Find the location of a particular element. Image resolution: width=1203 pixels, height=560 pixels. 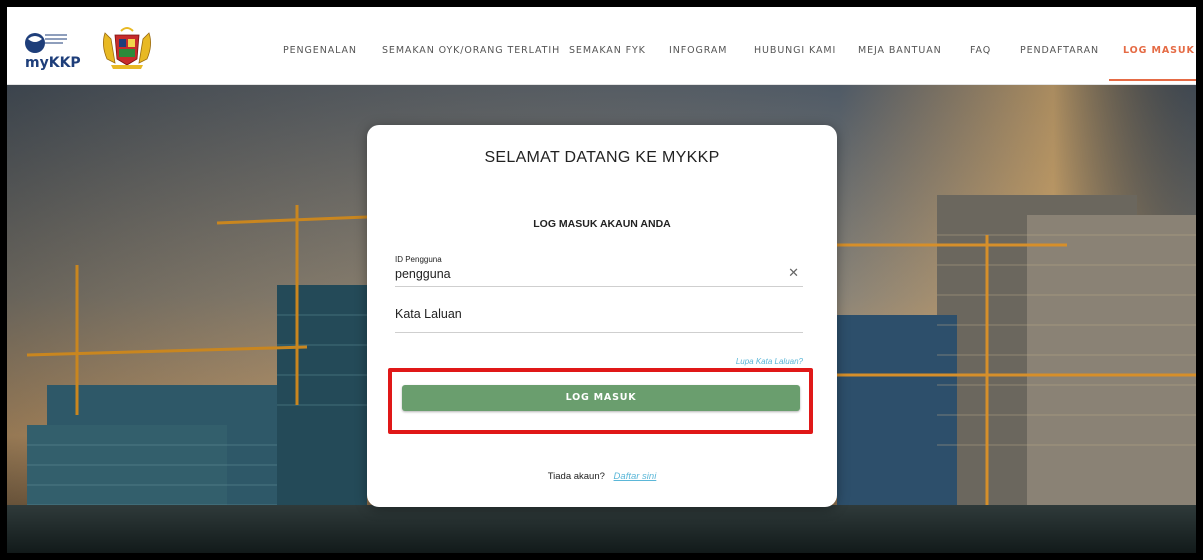

signup-prompt: Tiada akaun? Daftar sini is located at coordinates (602, 476).